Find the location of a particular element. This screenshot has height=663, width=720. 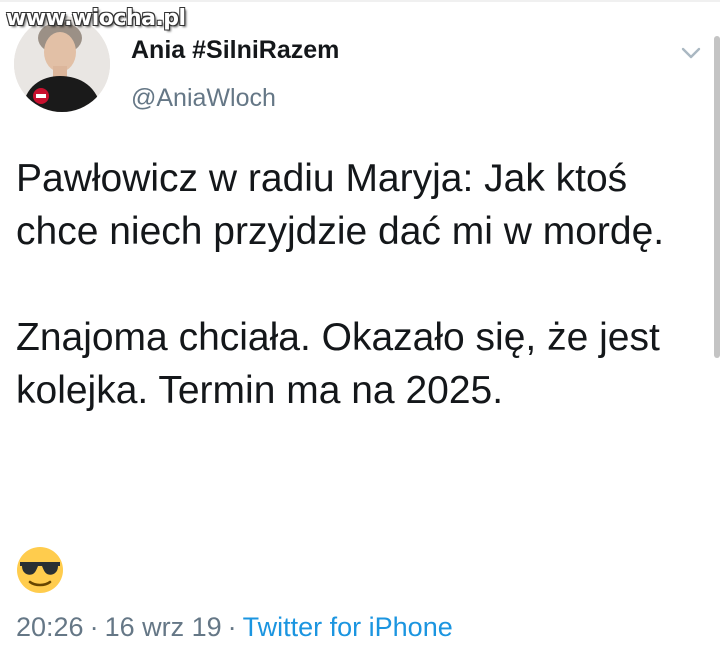

divider is located at coordinates (360, 1).